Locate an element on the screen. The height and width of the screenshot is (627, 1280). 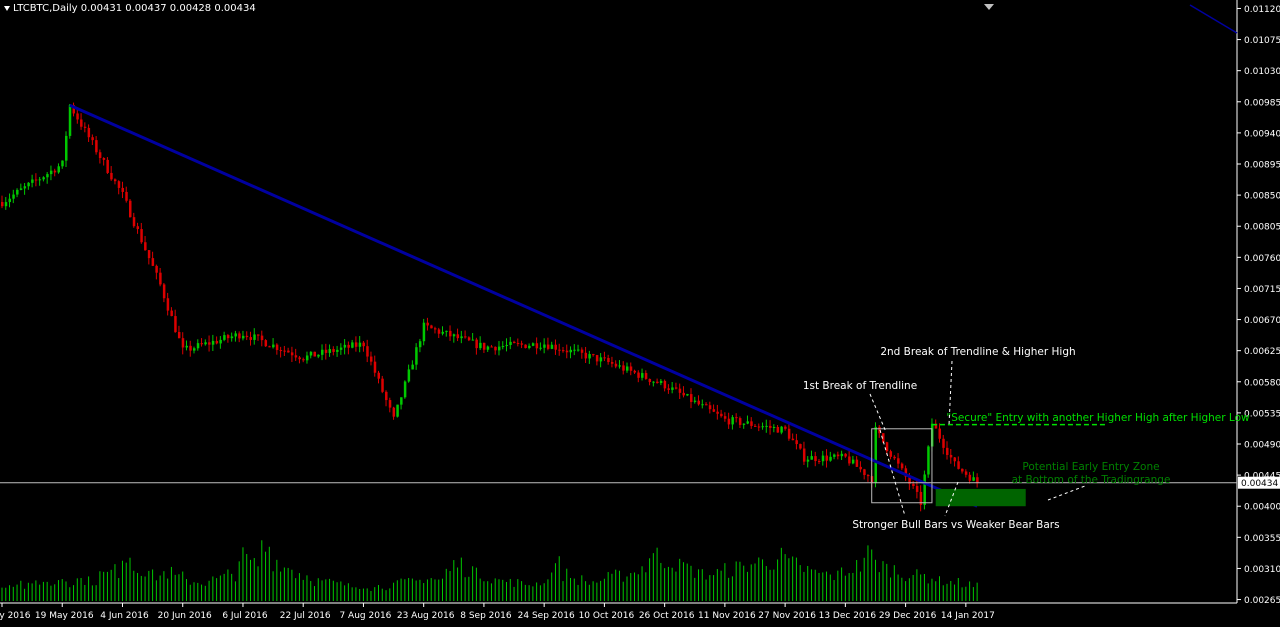
annotation-1st-break: 1st Break of Trendline is located at coordinates (860, 386).